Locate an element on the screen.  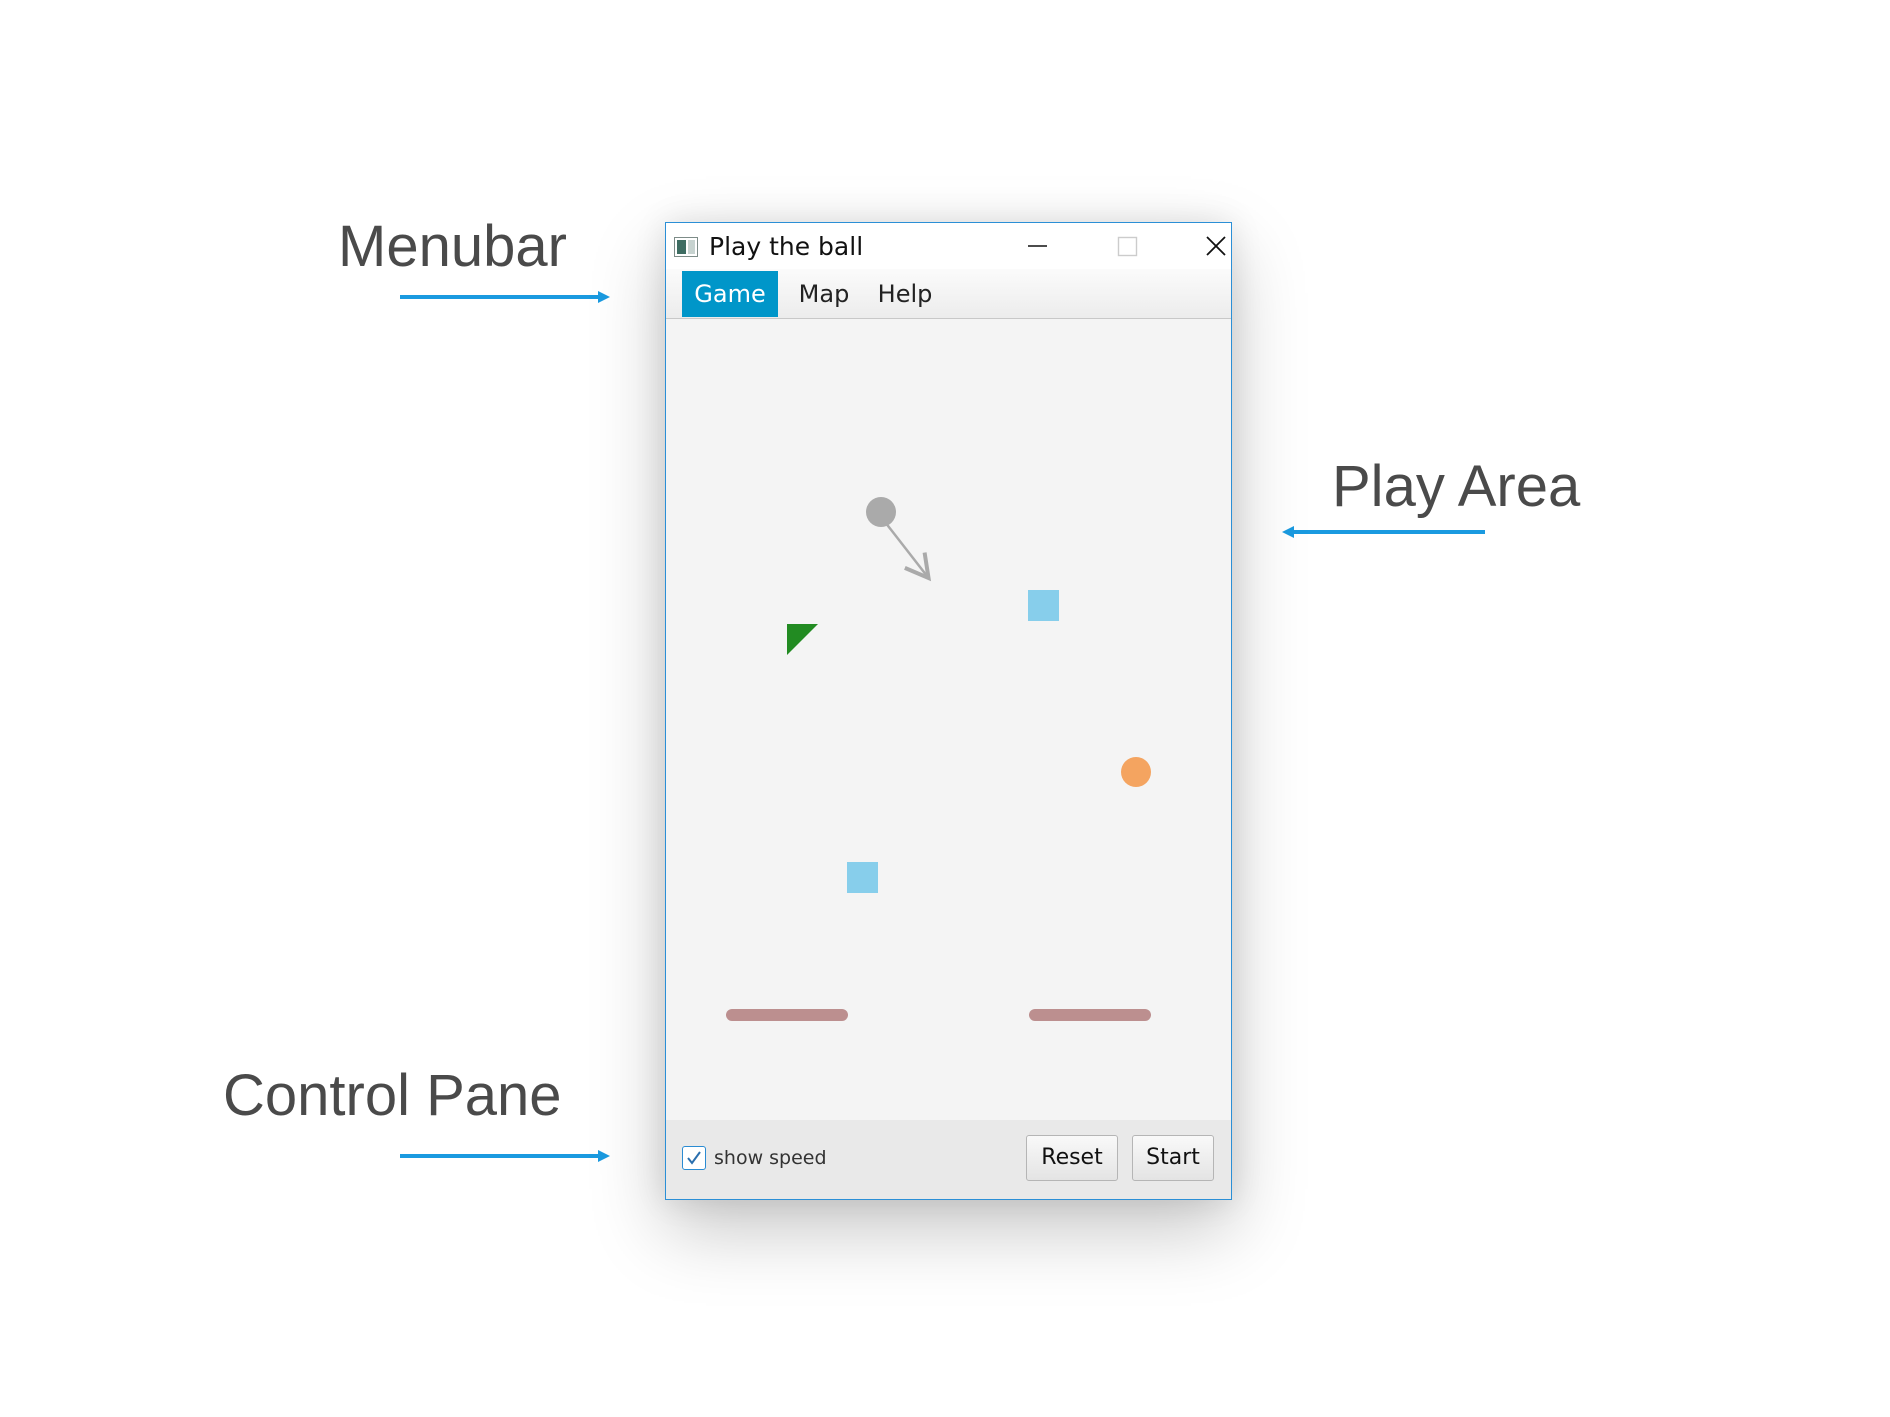
orange-circle is located at coordinates (1136, 772).